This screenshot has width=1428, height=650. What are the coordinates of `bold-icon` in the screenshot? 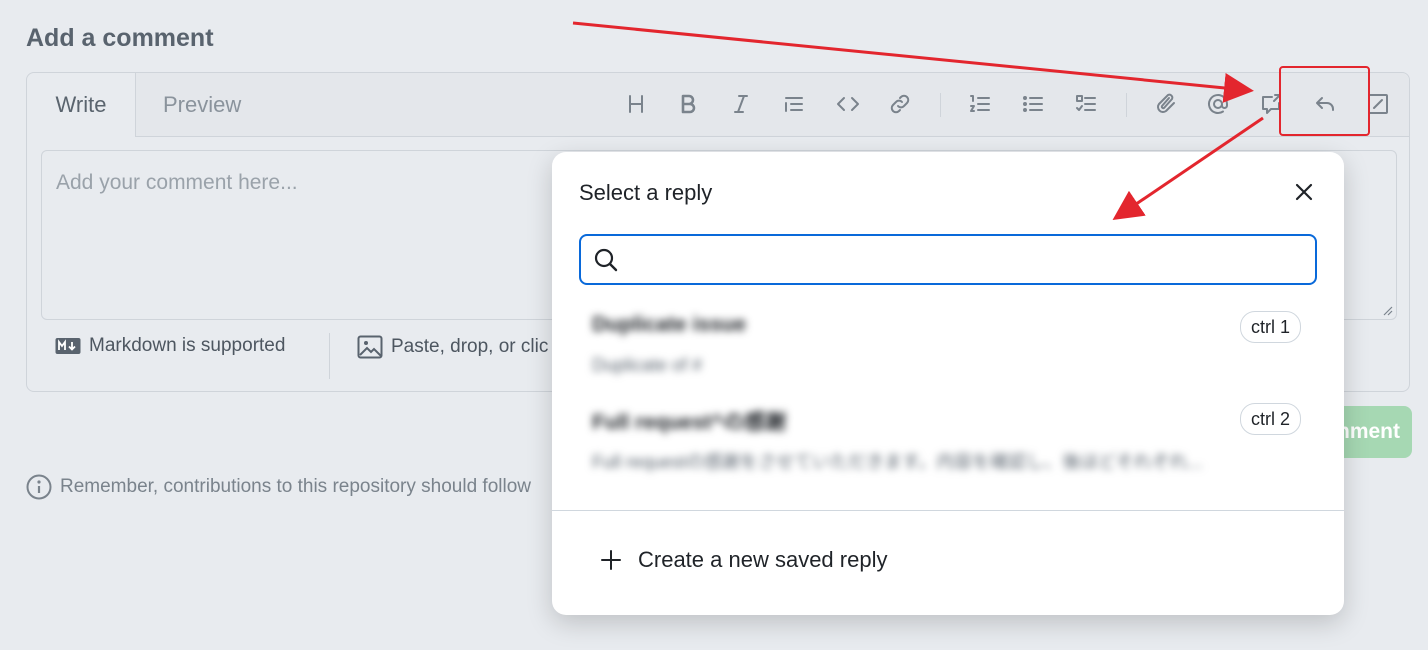 It's located at (688, 104).